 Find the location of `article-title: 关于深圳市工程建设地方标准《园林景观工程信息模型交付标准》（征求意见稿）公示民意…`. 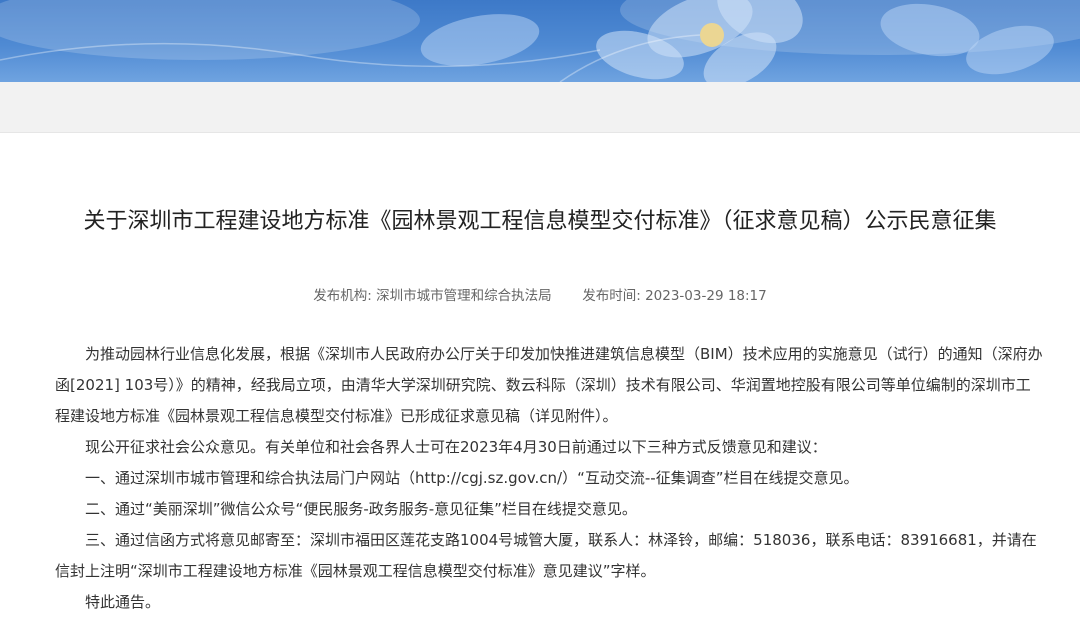

article-title: 关于深圳市工程建设地方标准《园林景观工程信息模型交付标准》（征求意见稿）公示民意… is located at coordinates (540, 221).